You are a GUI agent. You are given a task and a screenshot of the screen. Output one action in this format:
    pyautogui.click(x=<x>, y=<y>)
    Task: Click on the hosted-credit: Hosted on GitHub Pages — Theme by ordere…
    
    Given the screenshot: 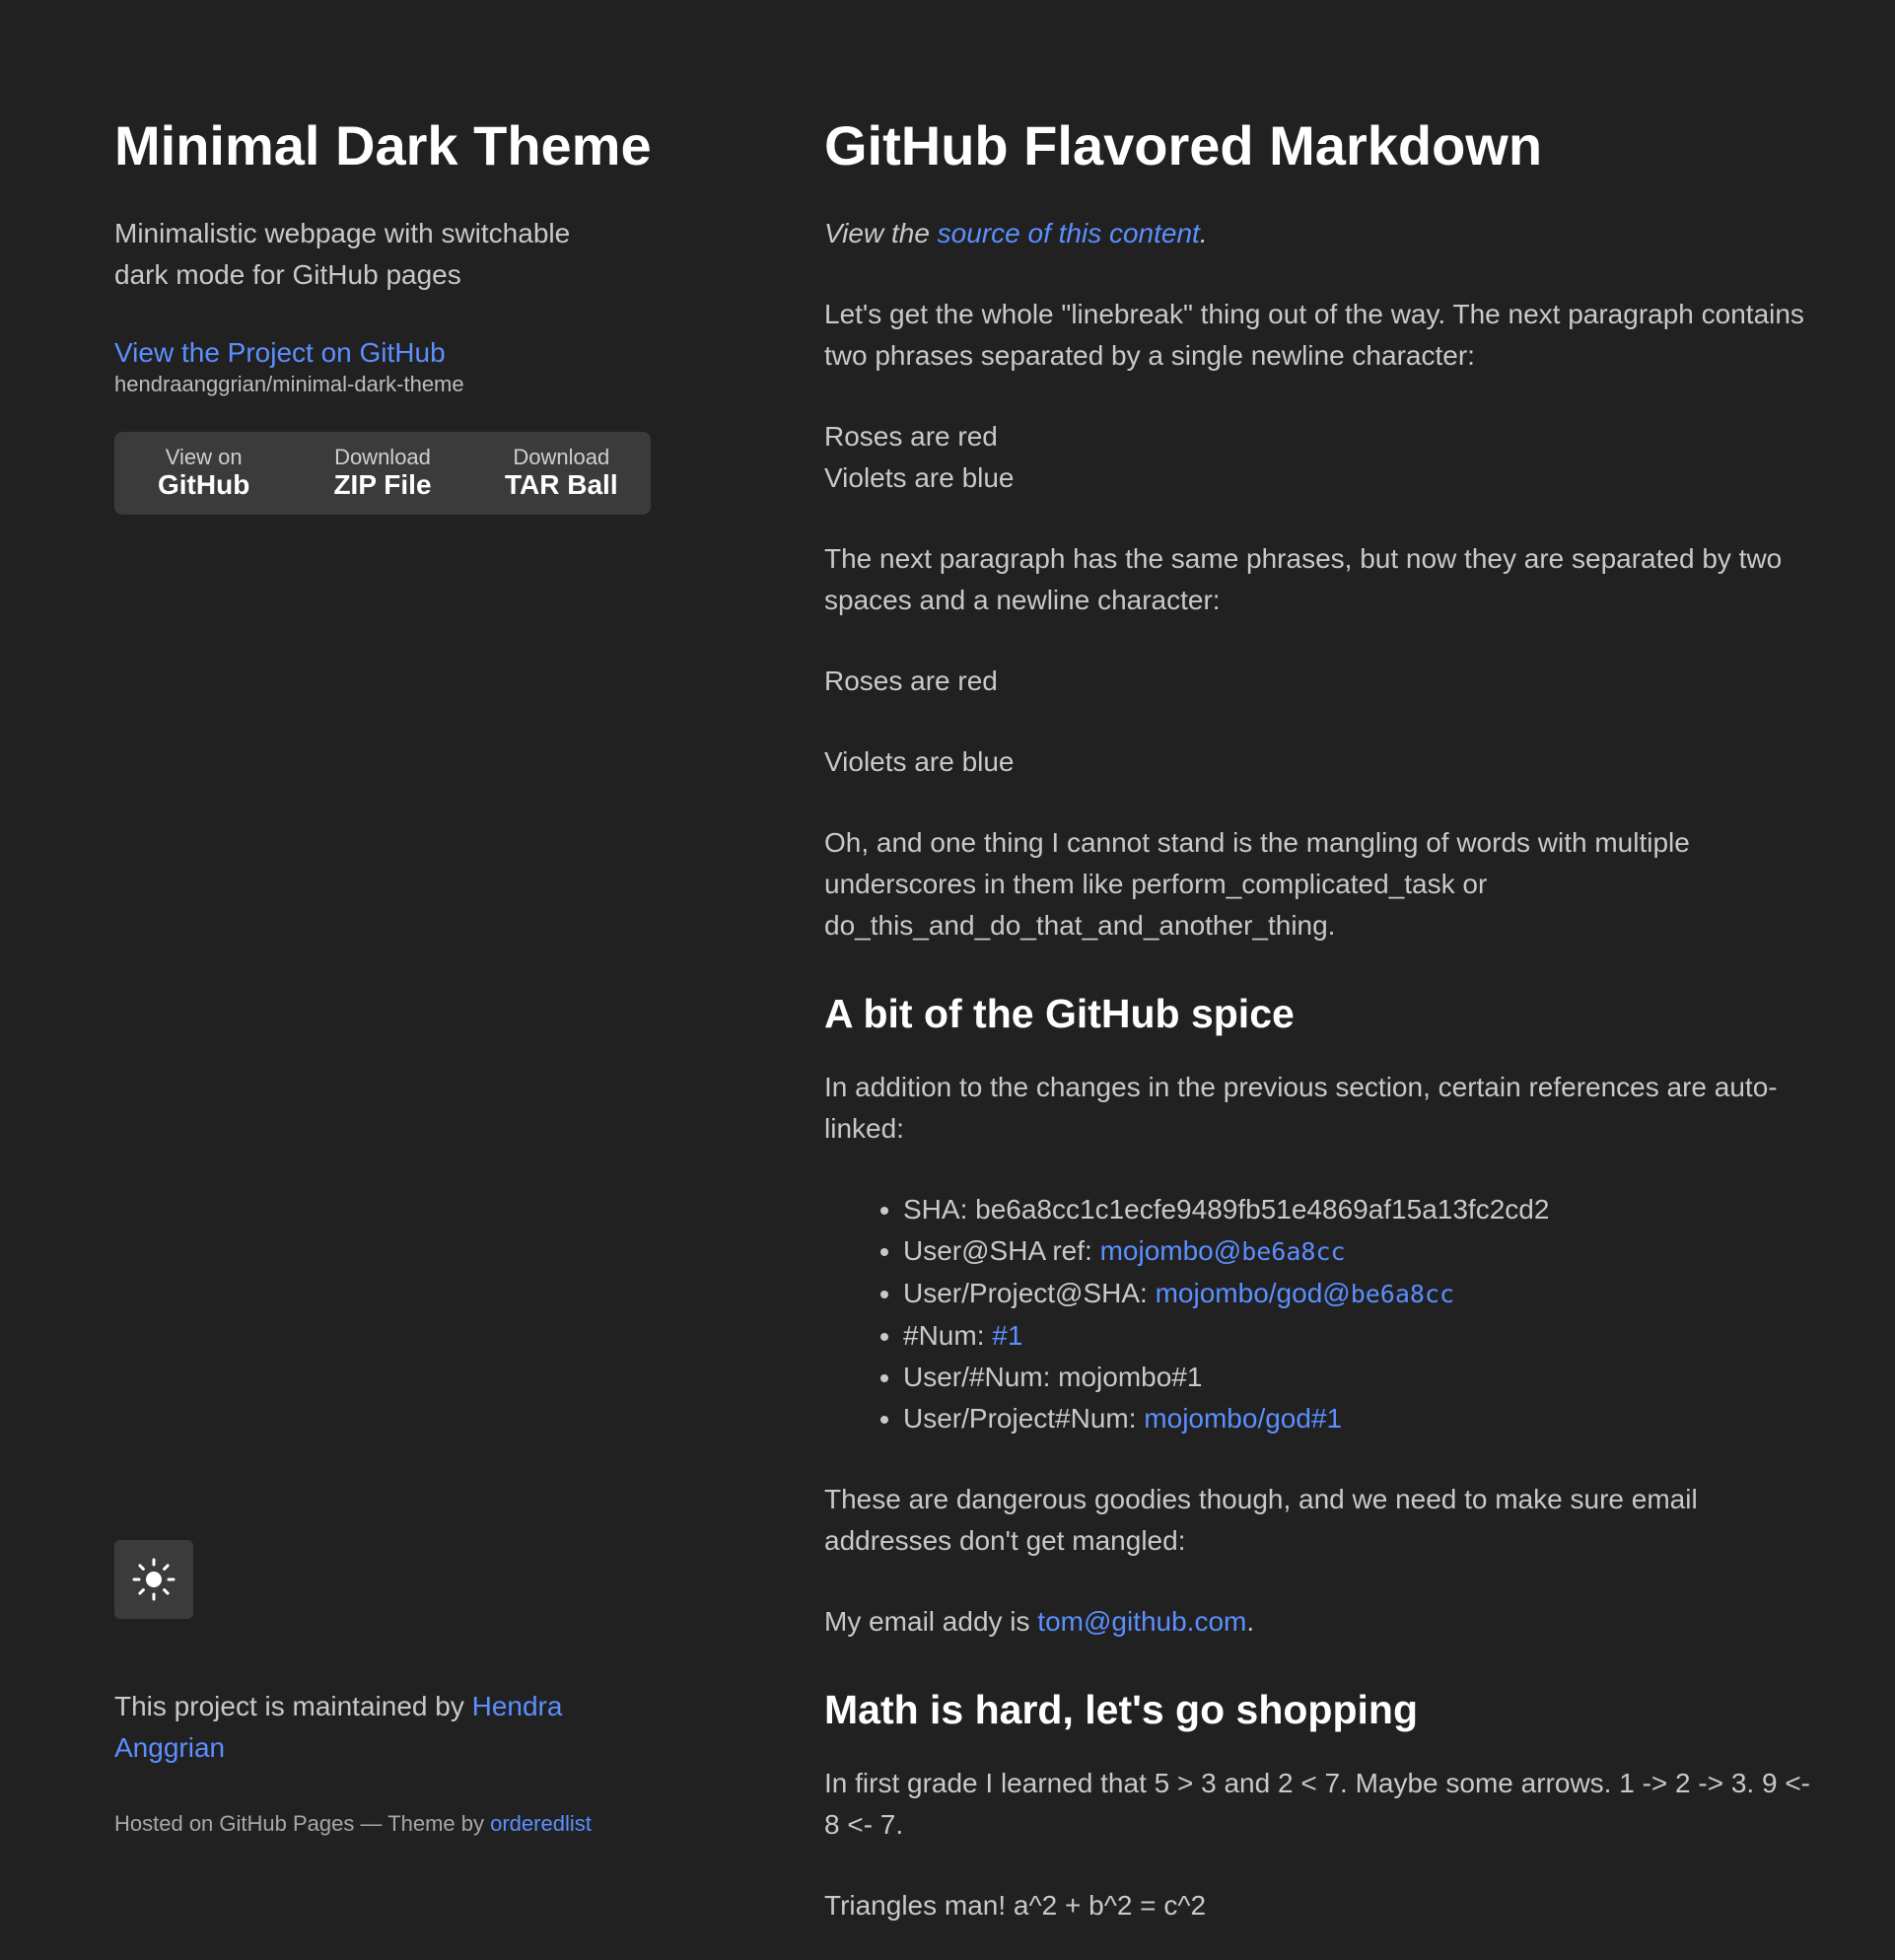 What is the action you would take?
    pyautogui.click(x=353, y=1824)
    